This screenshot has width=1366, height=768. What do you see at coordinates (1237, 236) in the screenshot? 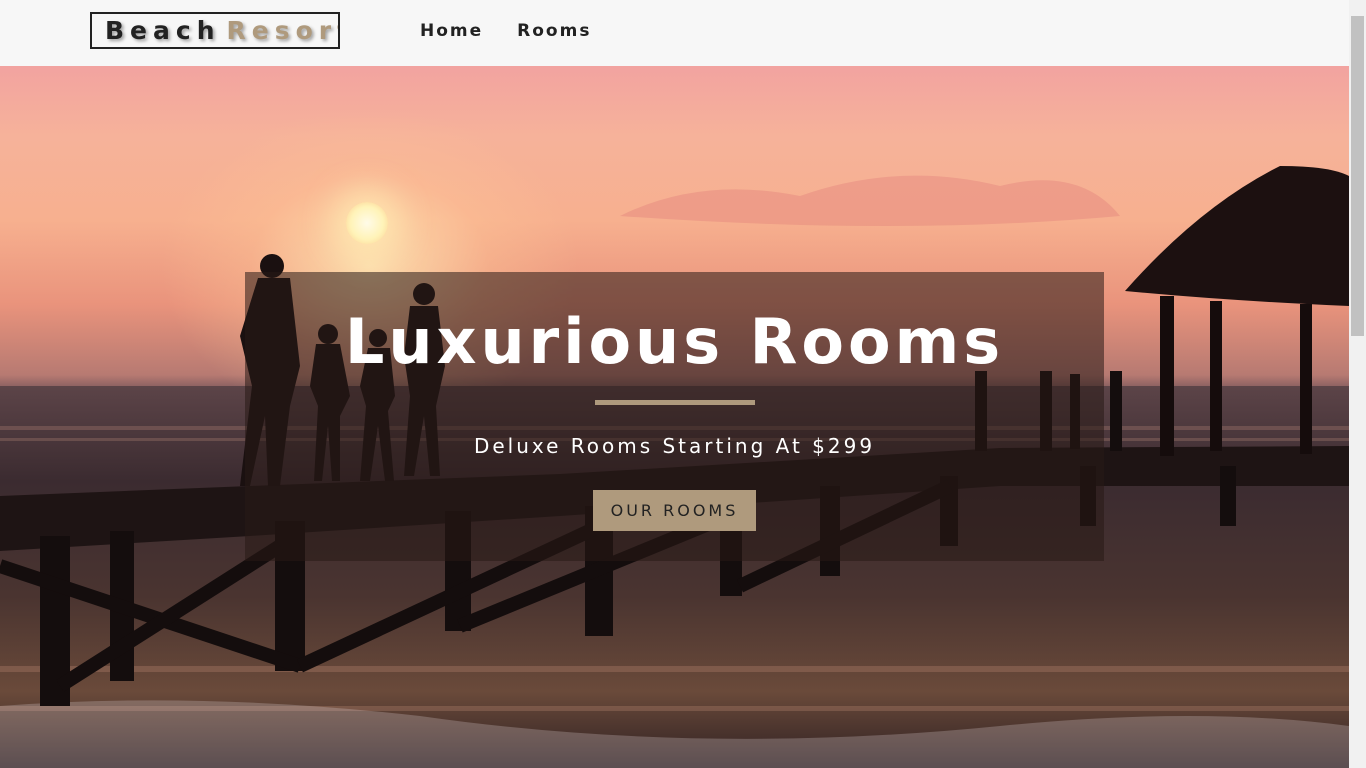
I see `hut-roof` at bounding box center [1237, 236].